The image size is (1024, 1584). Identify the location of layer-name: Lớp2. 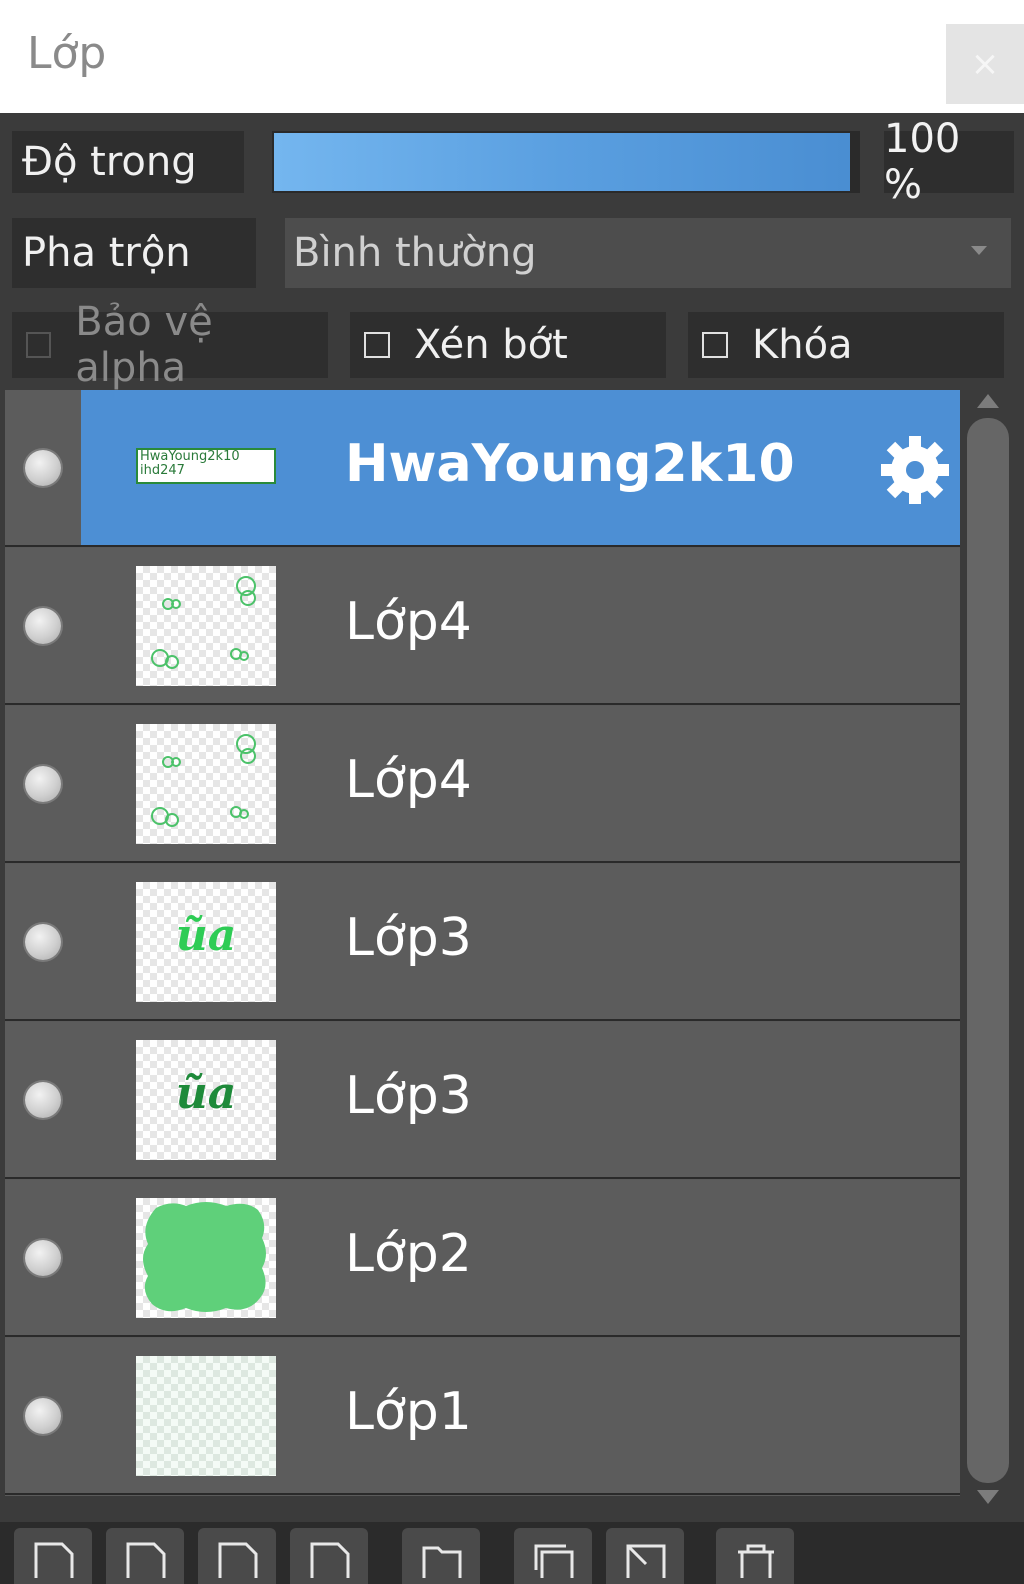
(408, 1254).